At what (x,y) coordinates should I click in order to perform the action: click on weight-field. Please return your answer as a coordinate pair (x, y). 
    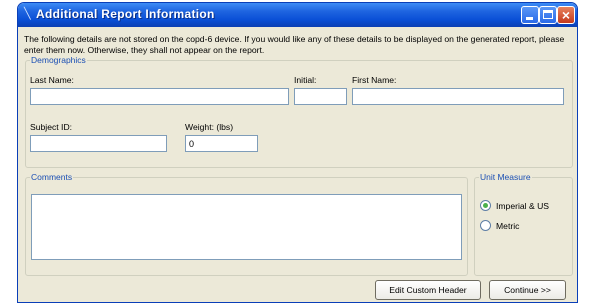
    Looking at the image, I should click on (221, 143).